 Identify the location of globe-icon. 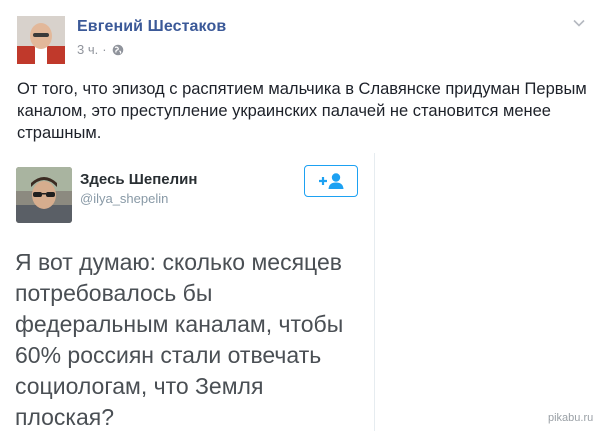
(118, 50).